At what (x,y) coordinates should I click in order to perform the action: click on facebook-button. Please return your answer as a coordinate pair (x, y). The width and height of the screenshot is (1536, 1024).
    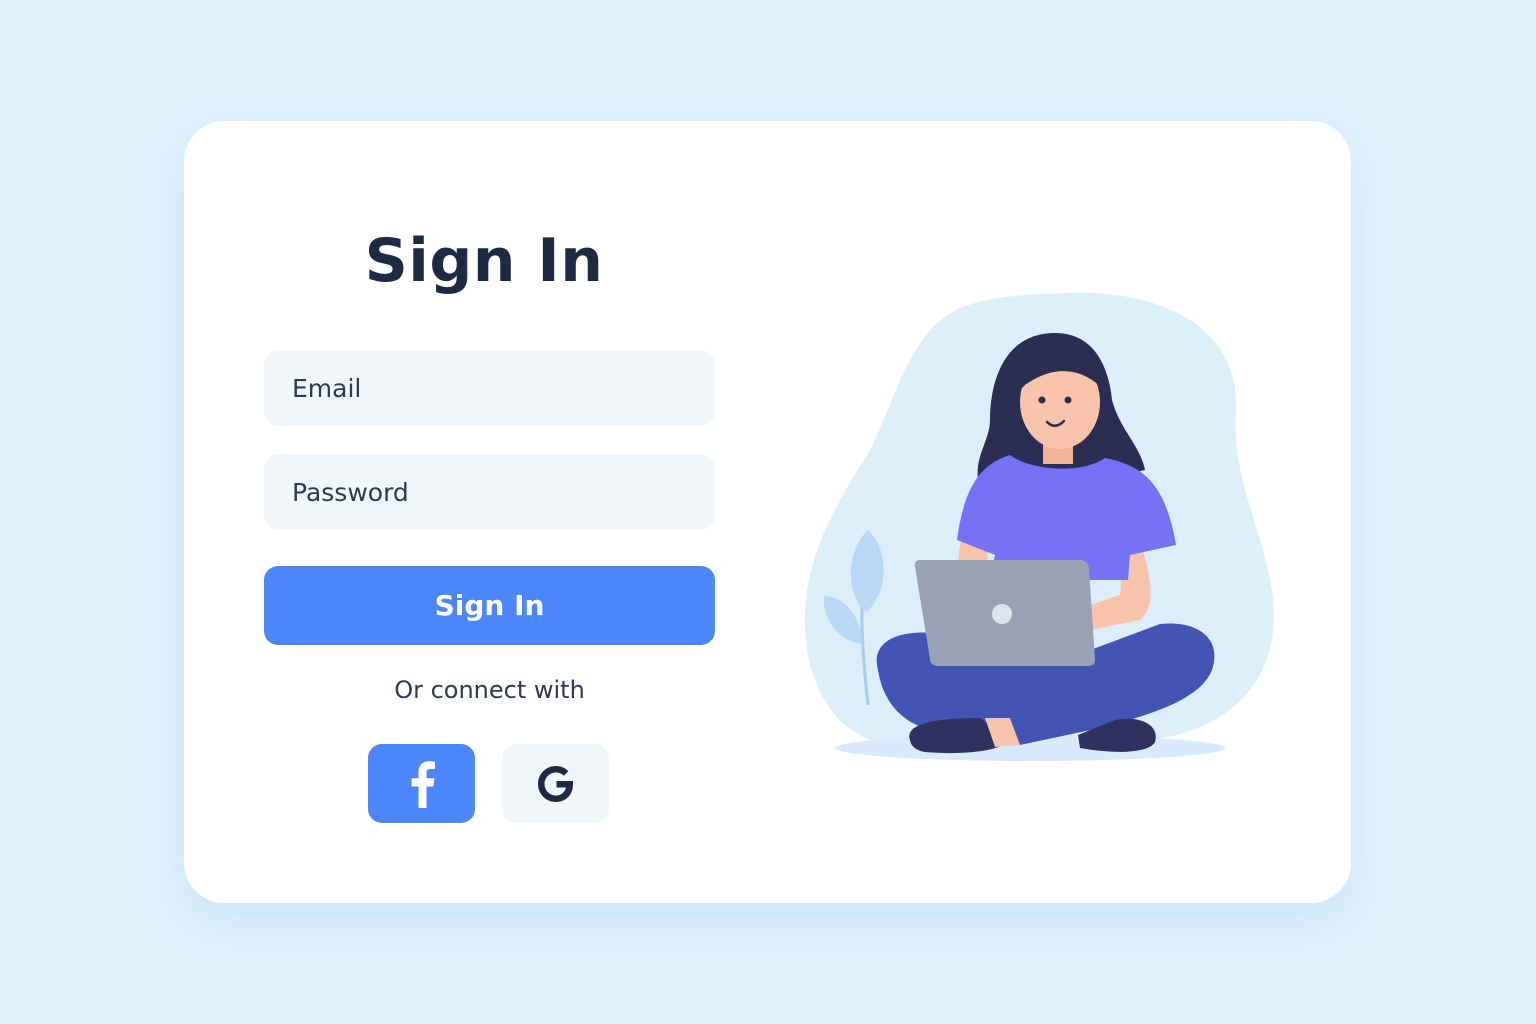
    Looking at the image, I should click on (421, 783).